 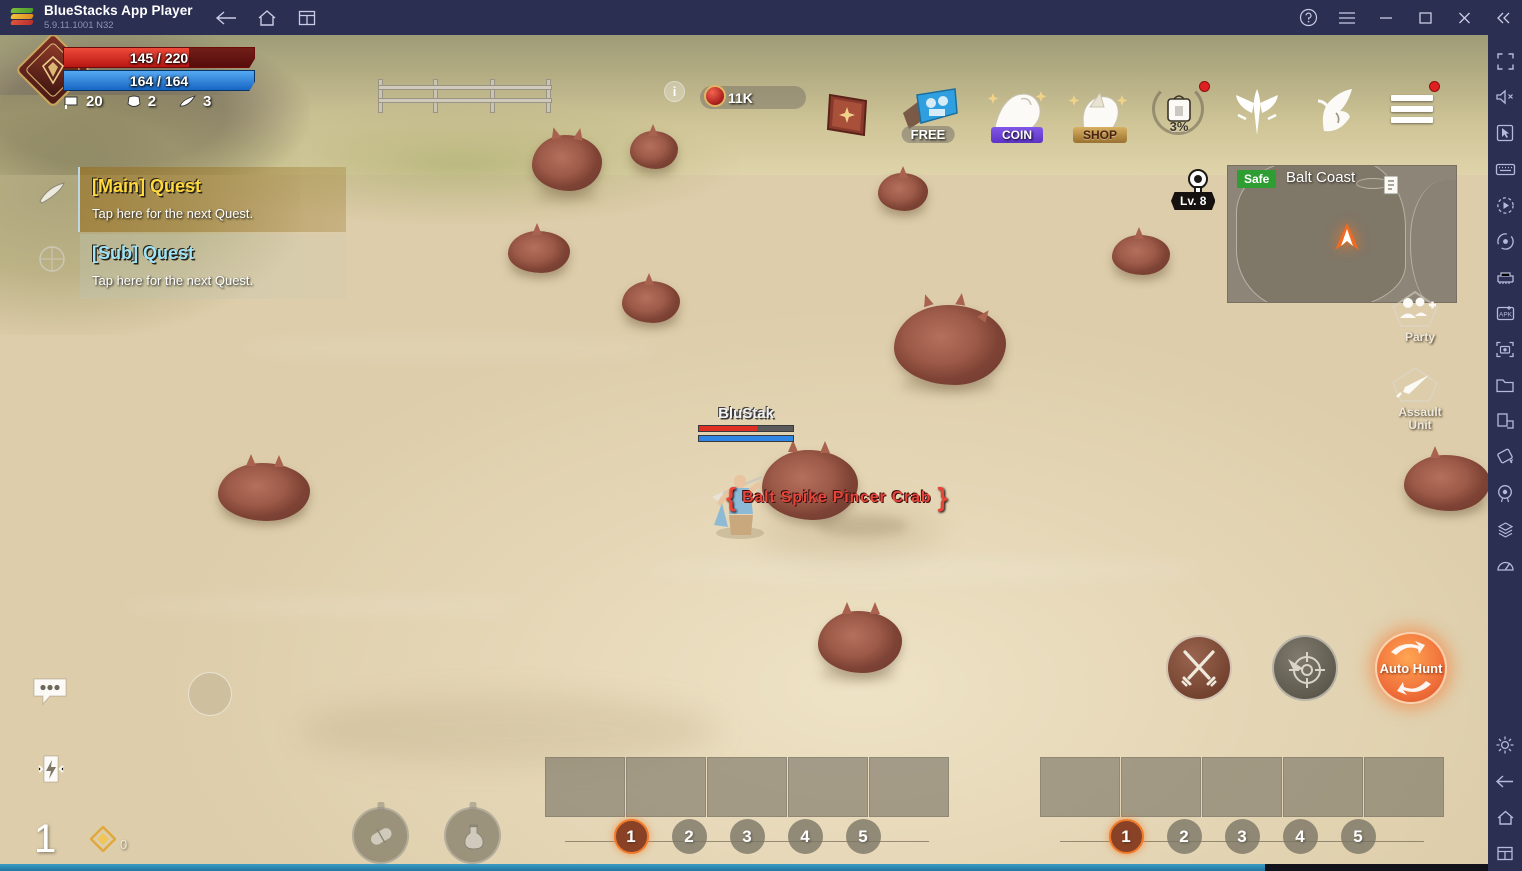 I want to click on rotate-icon, so click(x=1505, y=457).